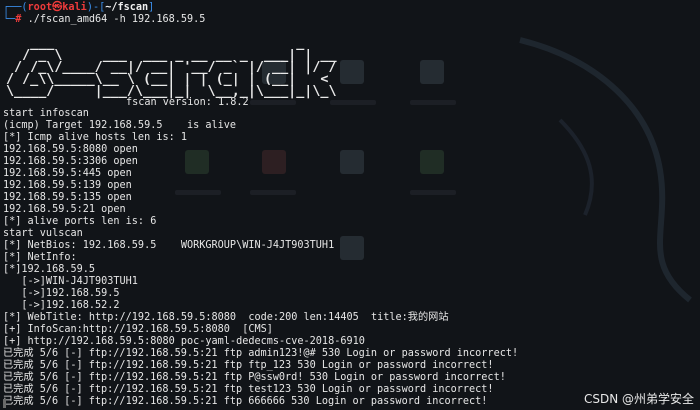 This screenshot has width=700, height=410. Describe the element at coordinates (70, 149) in the screenshot. I see `output-line: 192.168.59.5:8080 open` at that location.